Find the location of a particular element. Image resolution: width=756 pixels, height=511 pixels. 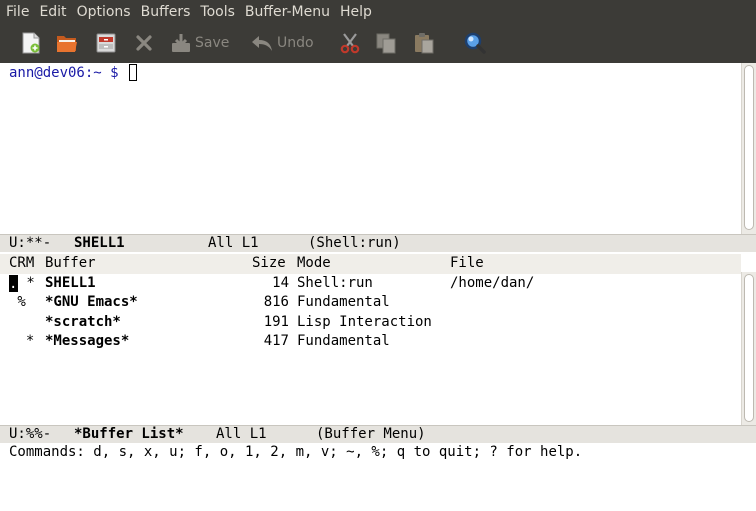

modeline-buffer-name: *Buffer List* is located at coordinates (129, 434).